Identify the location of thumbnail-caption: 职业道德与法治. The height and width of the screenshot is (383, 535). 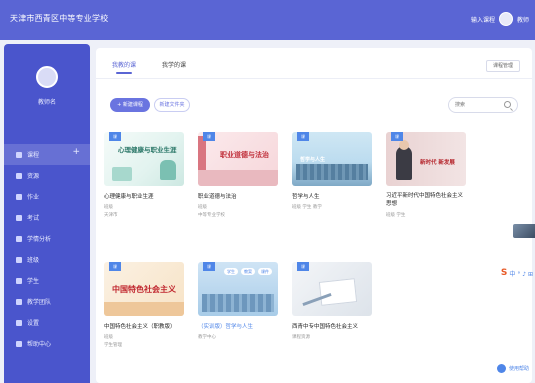
(244, 155).